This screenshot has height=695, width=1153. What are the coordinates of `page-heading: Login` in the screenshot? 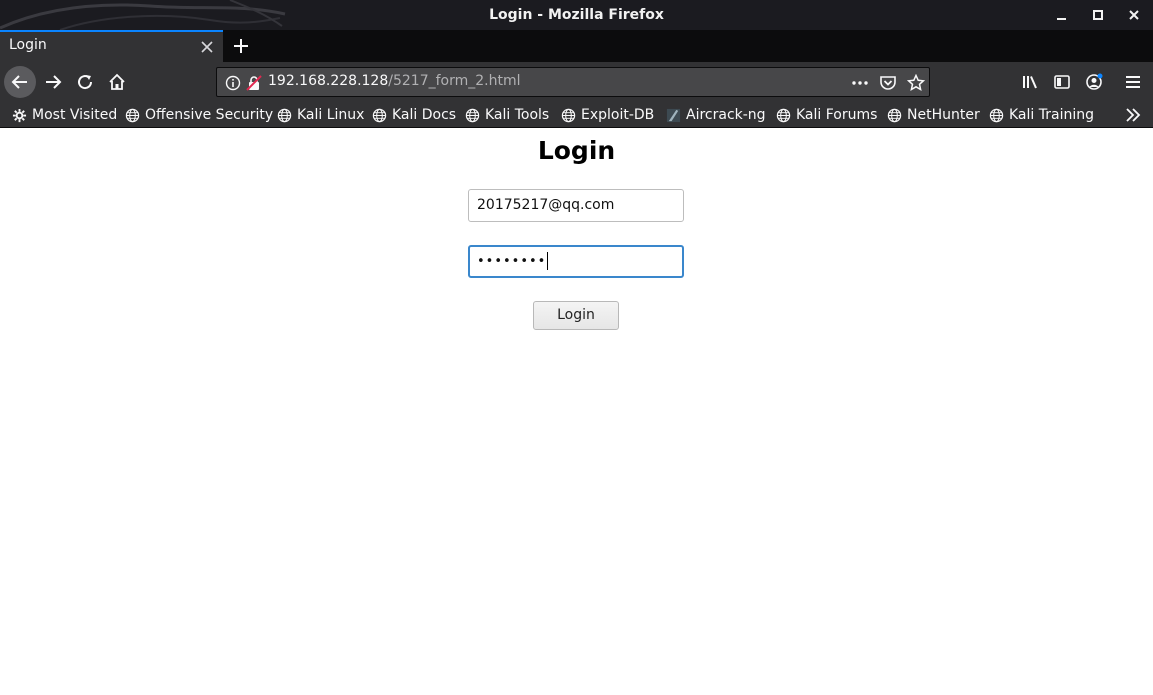 It's located at (576, 150).